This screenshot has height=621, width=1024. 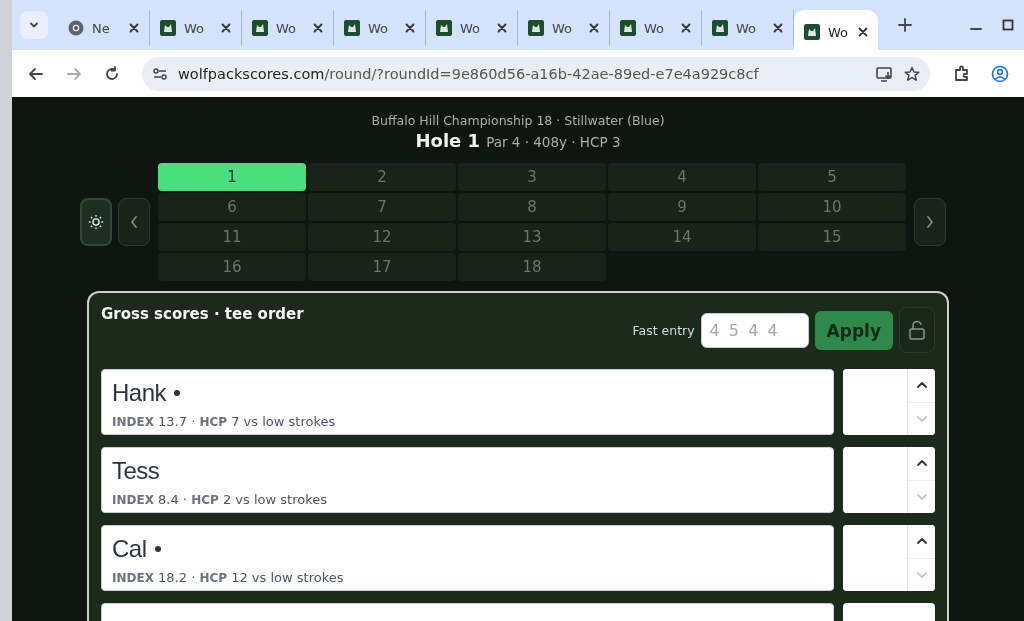 What do you see at coordinates (1000, 73) in the screenshot?
I see `profile-icon` at bounding box center [1000, 73].